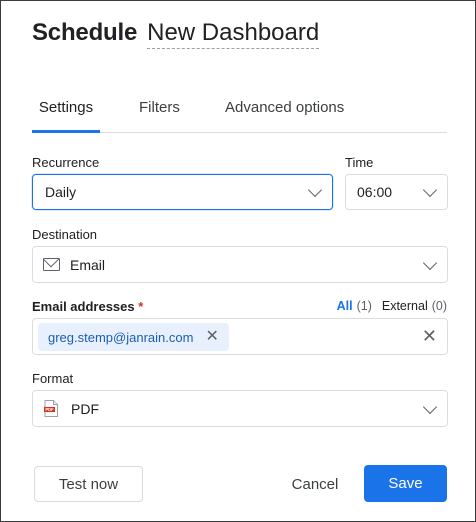 The width and height of the screenshot is (476, 522). Describe the element at coordinates (396, 192) in the screenshot. I see `time-select: 06:00` at that location.